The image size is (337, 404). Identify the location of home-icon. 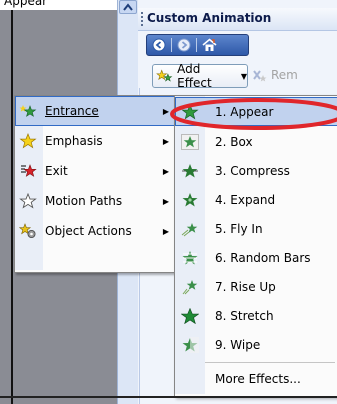
(209, 44).